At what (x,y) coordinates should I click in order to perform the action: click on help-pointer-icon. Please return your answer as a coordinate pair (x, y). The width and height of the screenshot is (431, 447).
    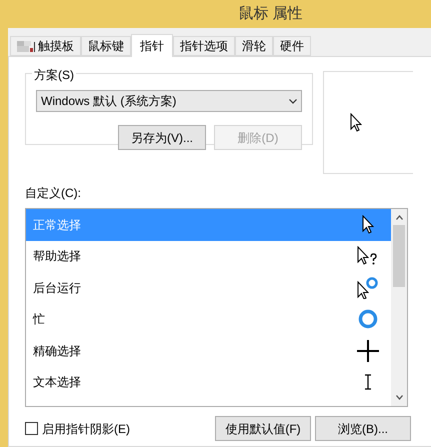
    Looking at the image, I should click on (368, 256).